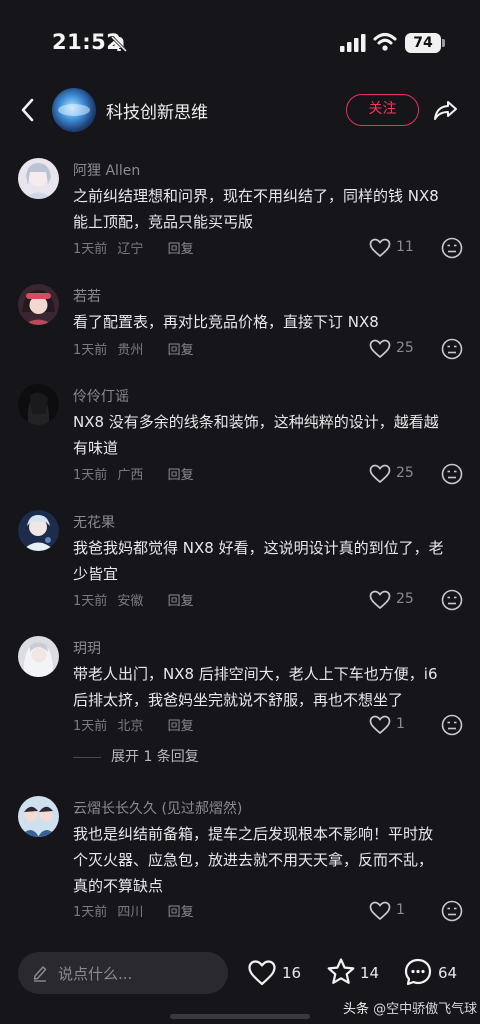 The height and width of the screenshot is (1024, 480). Describe the element at coordinates (418, 972) in the screenshot. I see `comment-icon` at that location.